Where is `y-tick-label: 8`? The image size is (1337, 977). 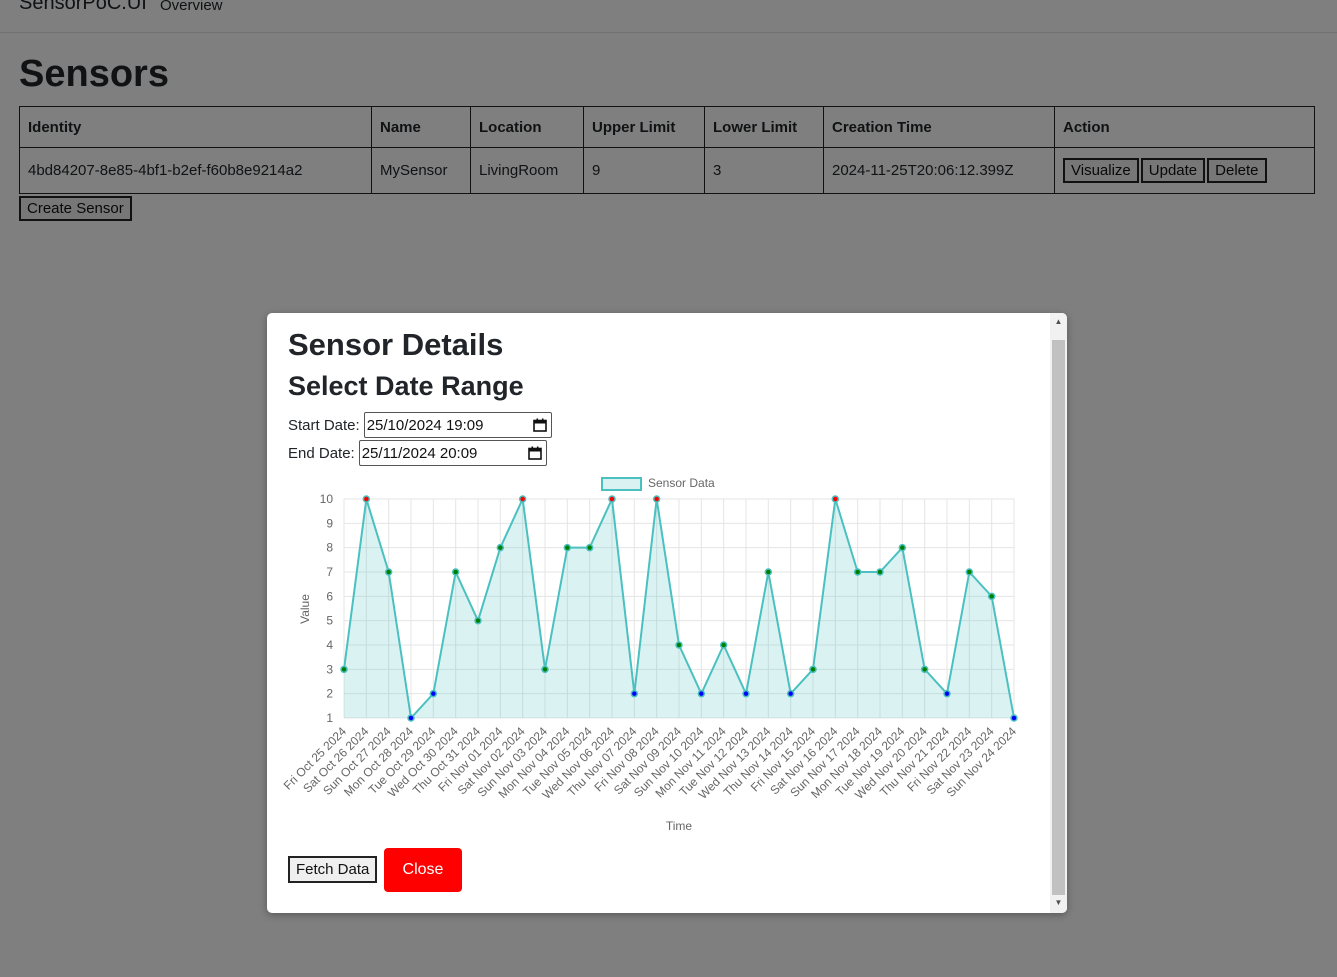
y-tick-label: 8 is located at coordinates (329, 548).